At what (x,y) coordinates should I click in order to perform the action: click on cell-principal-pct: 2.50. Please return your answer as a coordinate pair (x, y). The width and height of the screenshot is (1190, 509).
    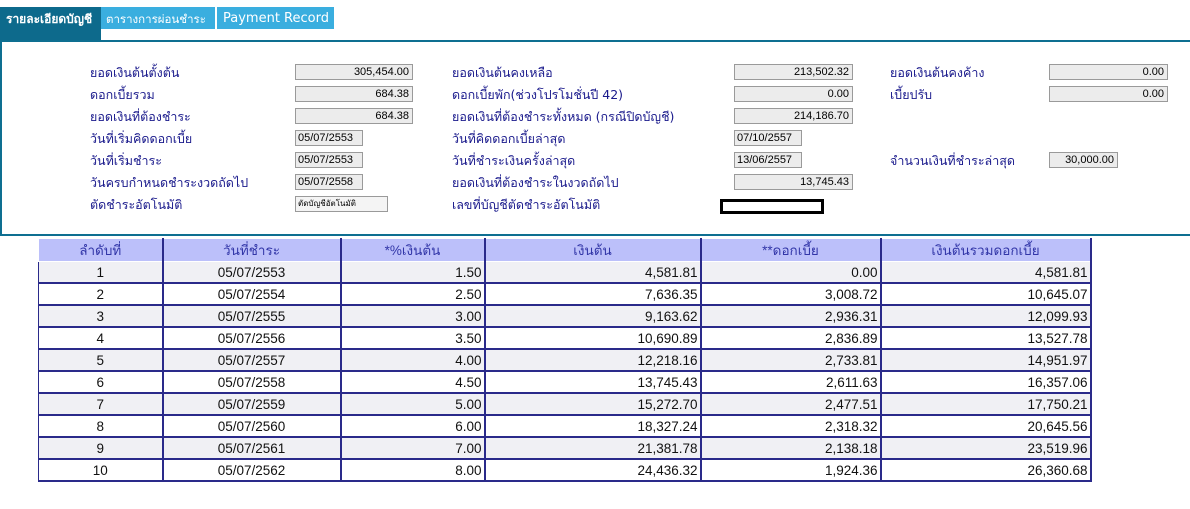
    Looking at the image, I should click on (413, 294).